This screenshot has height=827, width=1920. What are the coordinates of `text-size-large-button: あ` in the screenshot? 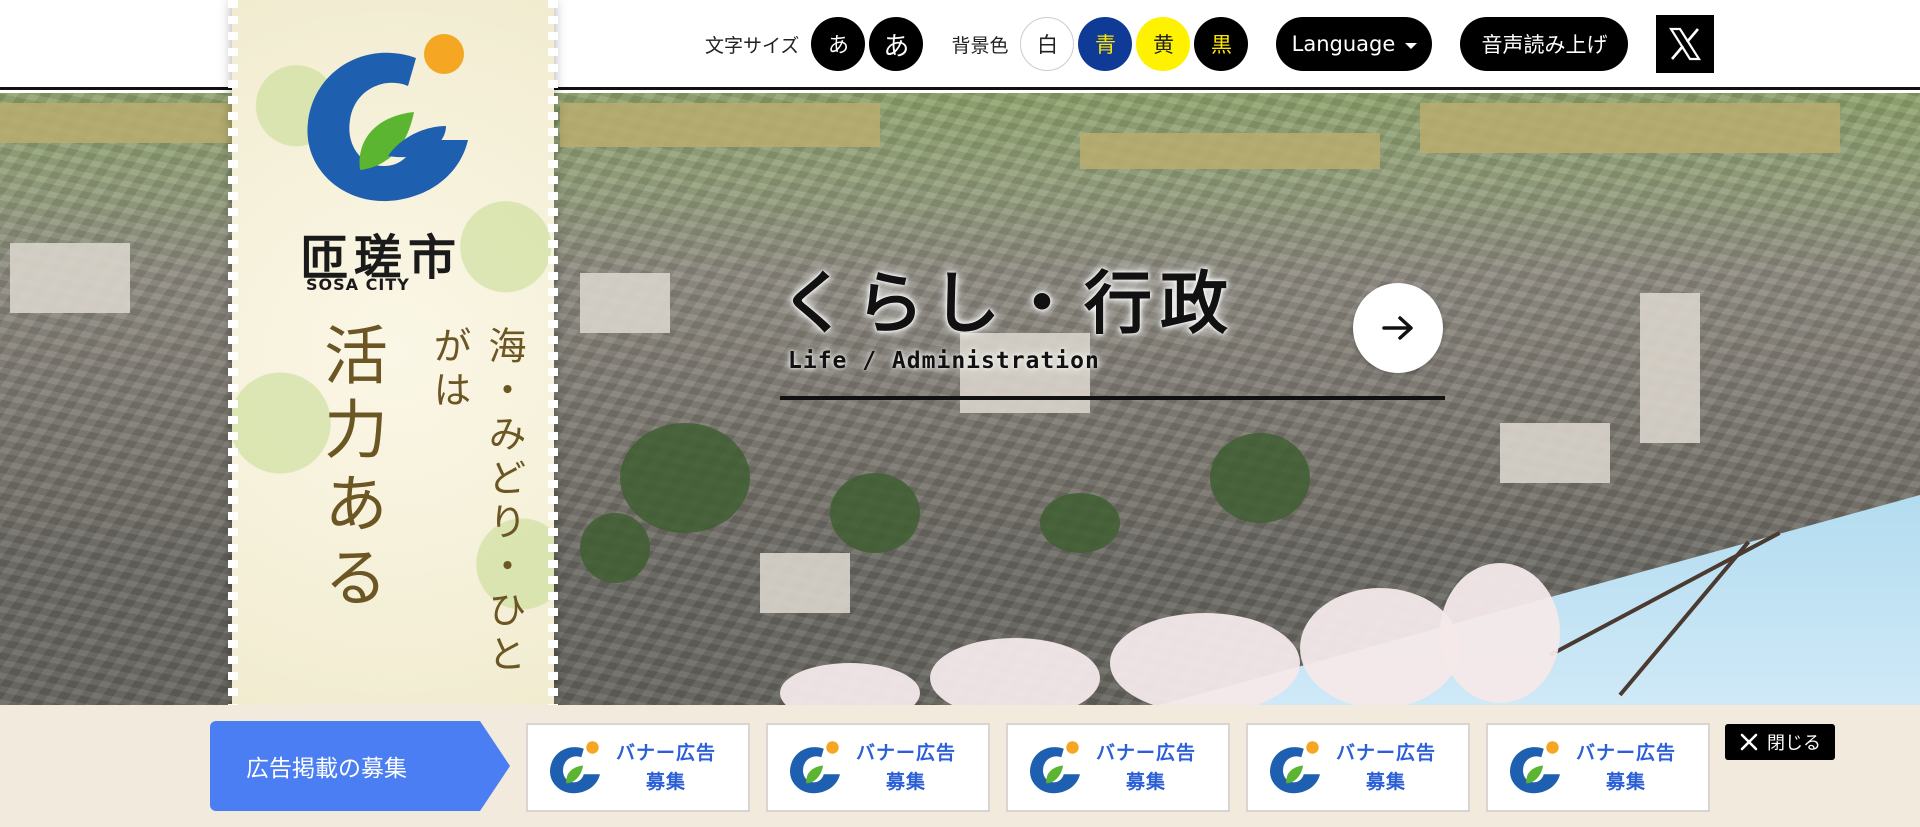 It's located at (896, 44).